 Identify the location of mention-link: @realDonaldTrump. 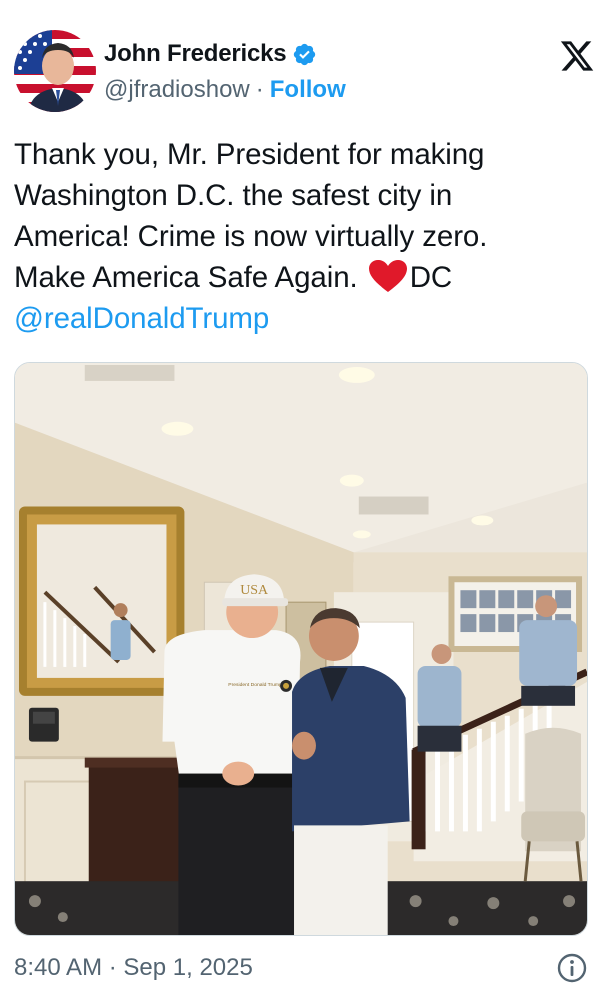
(309, 318).